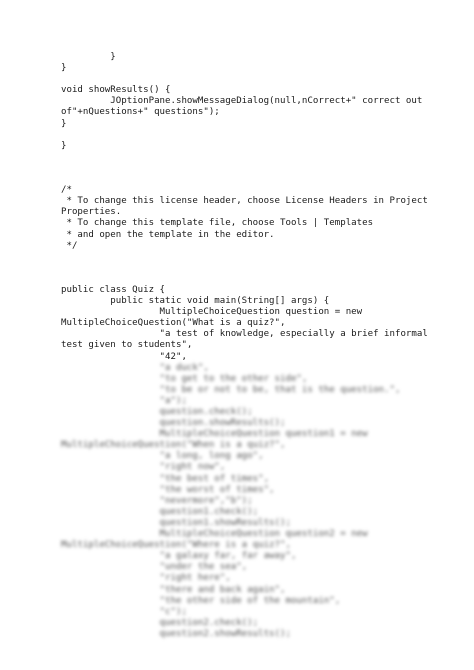  I want to click on code-line: "c");, so click(124, 611).